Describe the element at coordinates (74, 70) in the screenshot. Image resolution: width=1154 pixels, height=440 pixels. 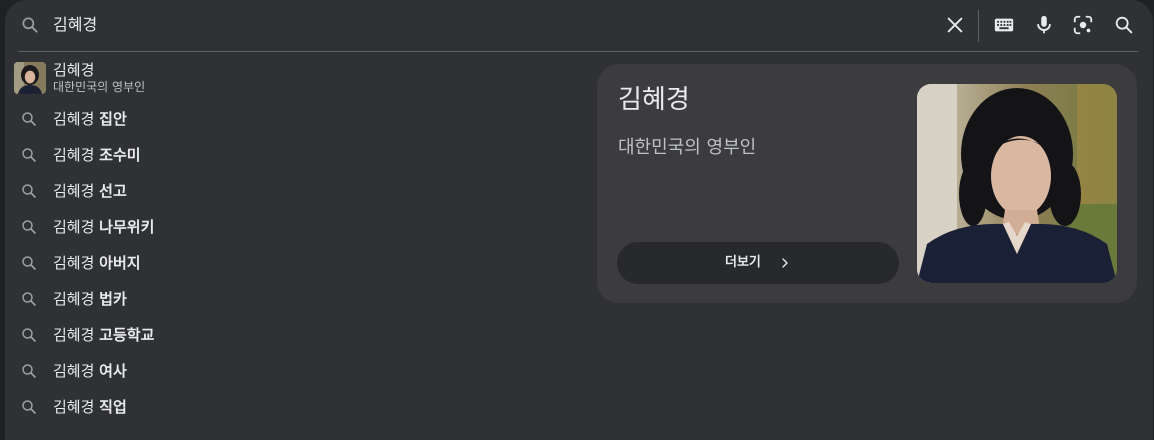
I see `suggestion-entity-title: 김혜경` at that location.